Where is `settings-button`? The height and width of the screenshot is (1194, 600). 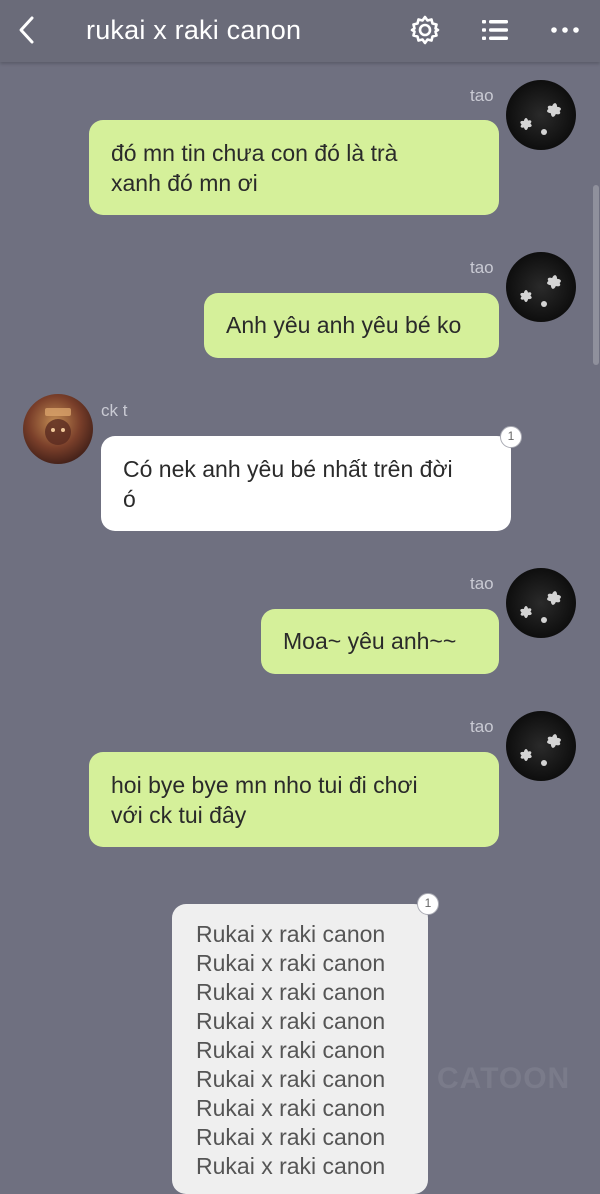
settings-button is located at coordinates (425, 30).